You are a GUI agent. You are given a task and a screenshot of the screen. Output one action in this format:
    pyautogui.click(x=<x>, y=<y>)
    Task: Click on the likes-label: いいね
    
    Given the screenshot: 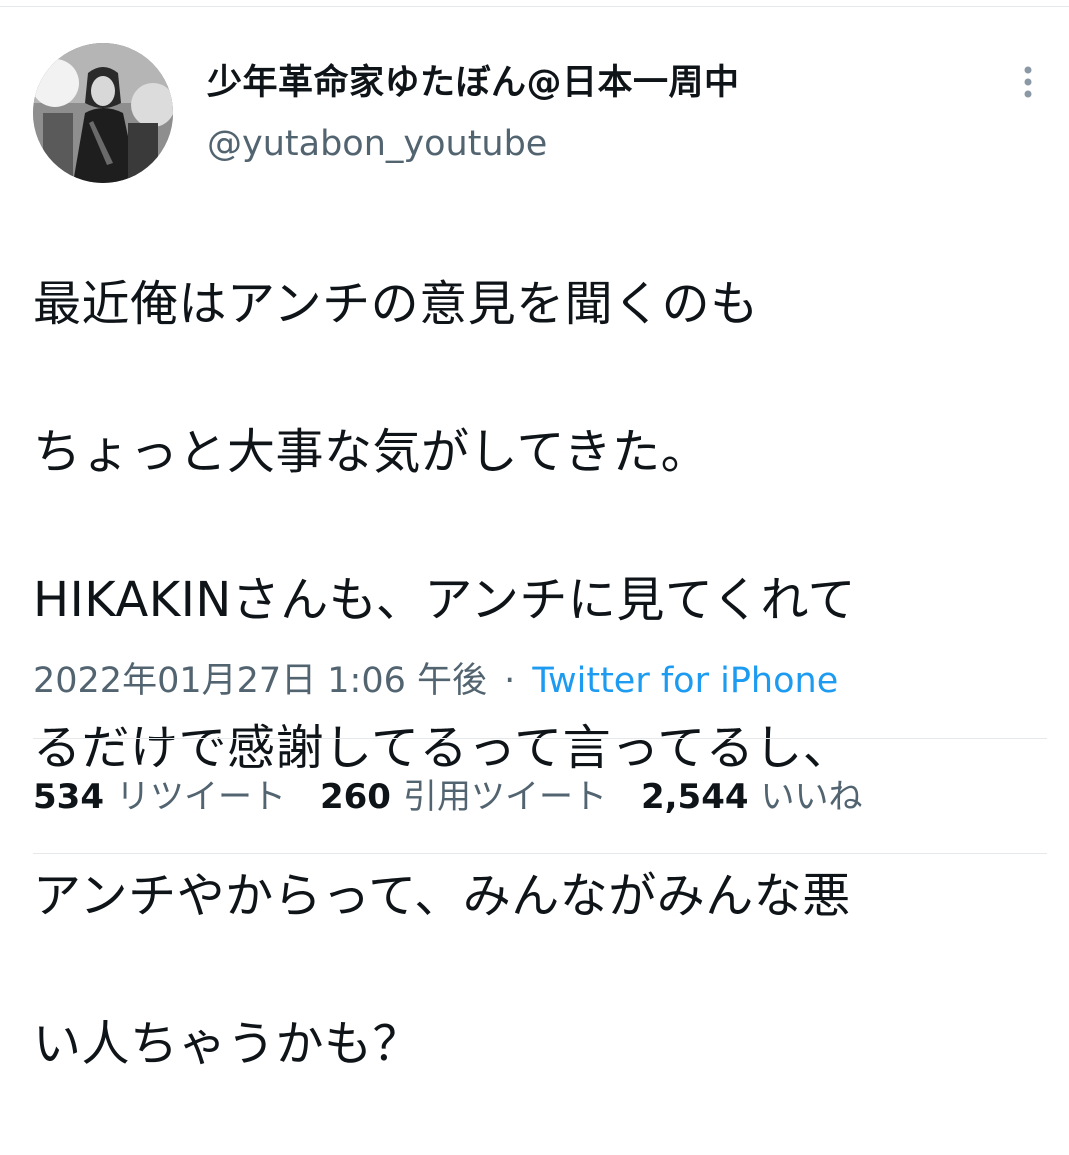 What is the action you would take?
    pyautogui.click(x=811, y=797)
    